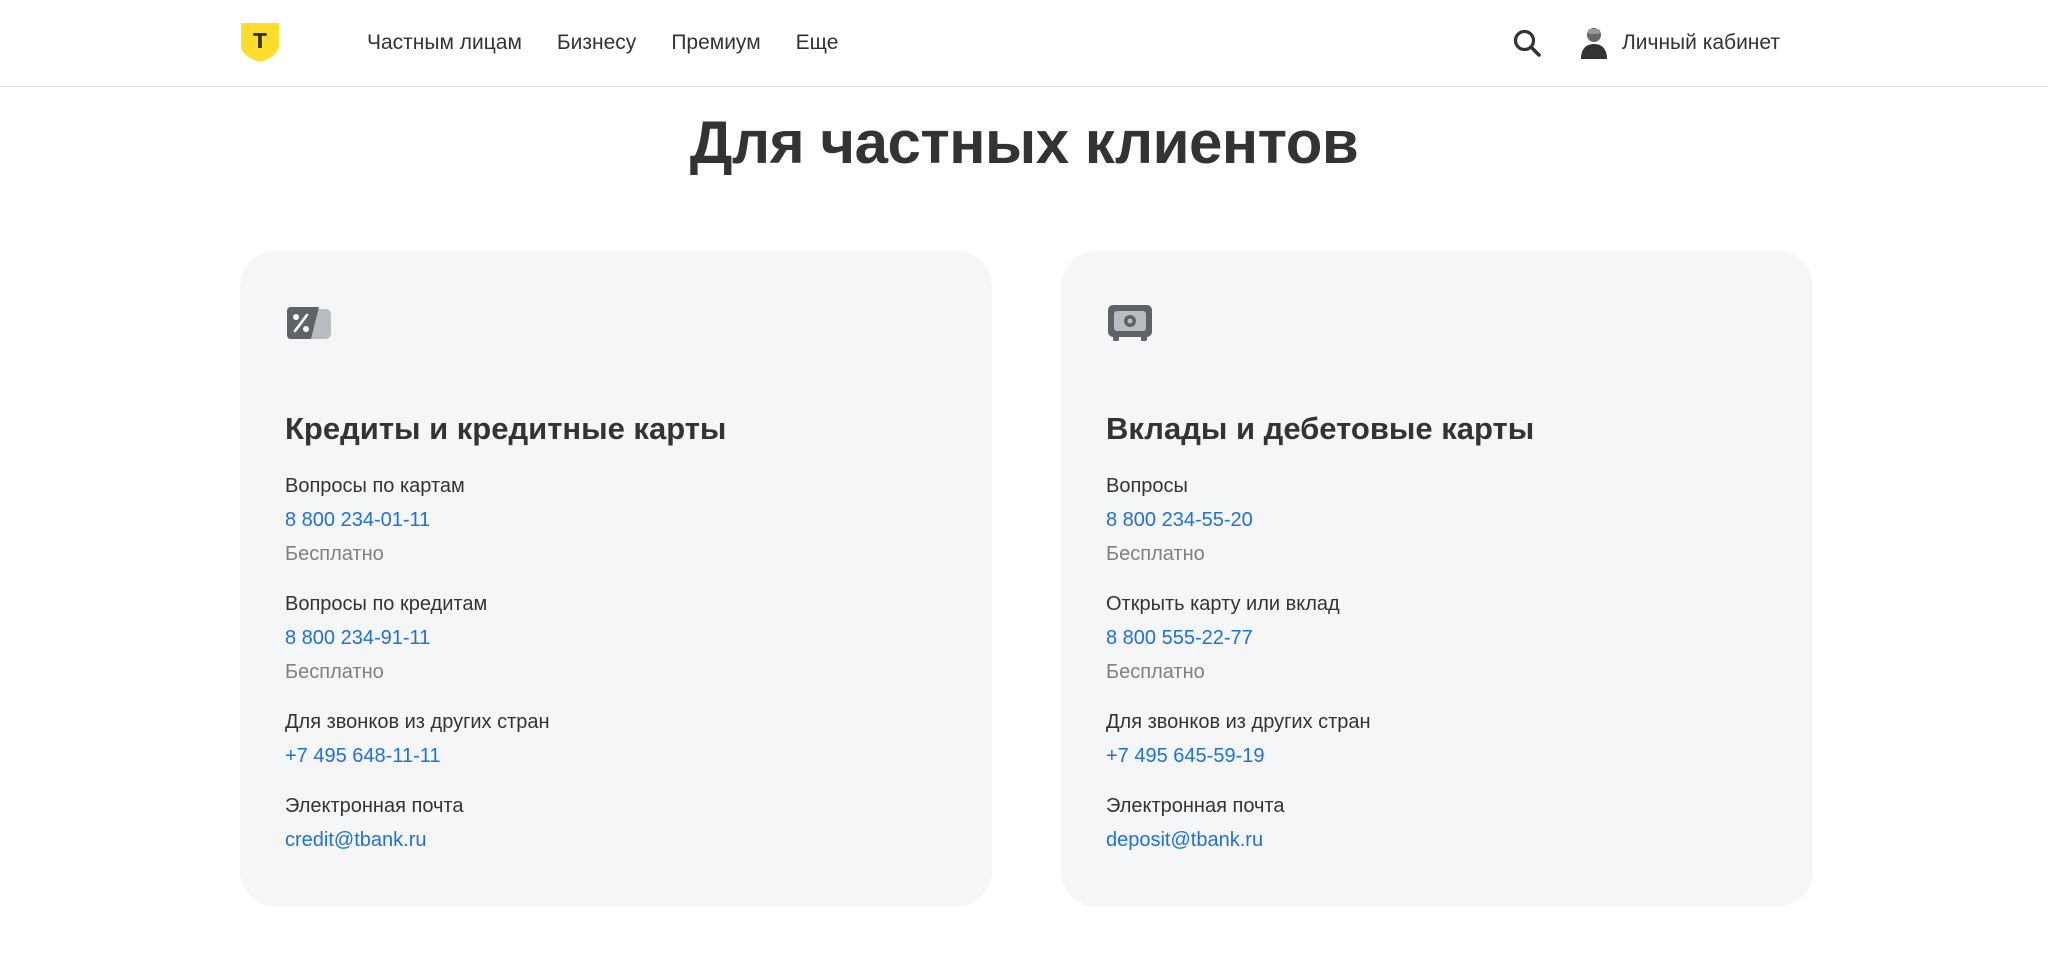 The width and height of the screenshot is (2048, 966). I want to click on email-link: deposit@tbank.ru, so click(1184, 840).